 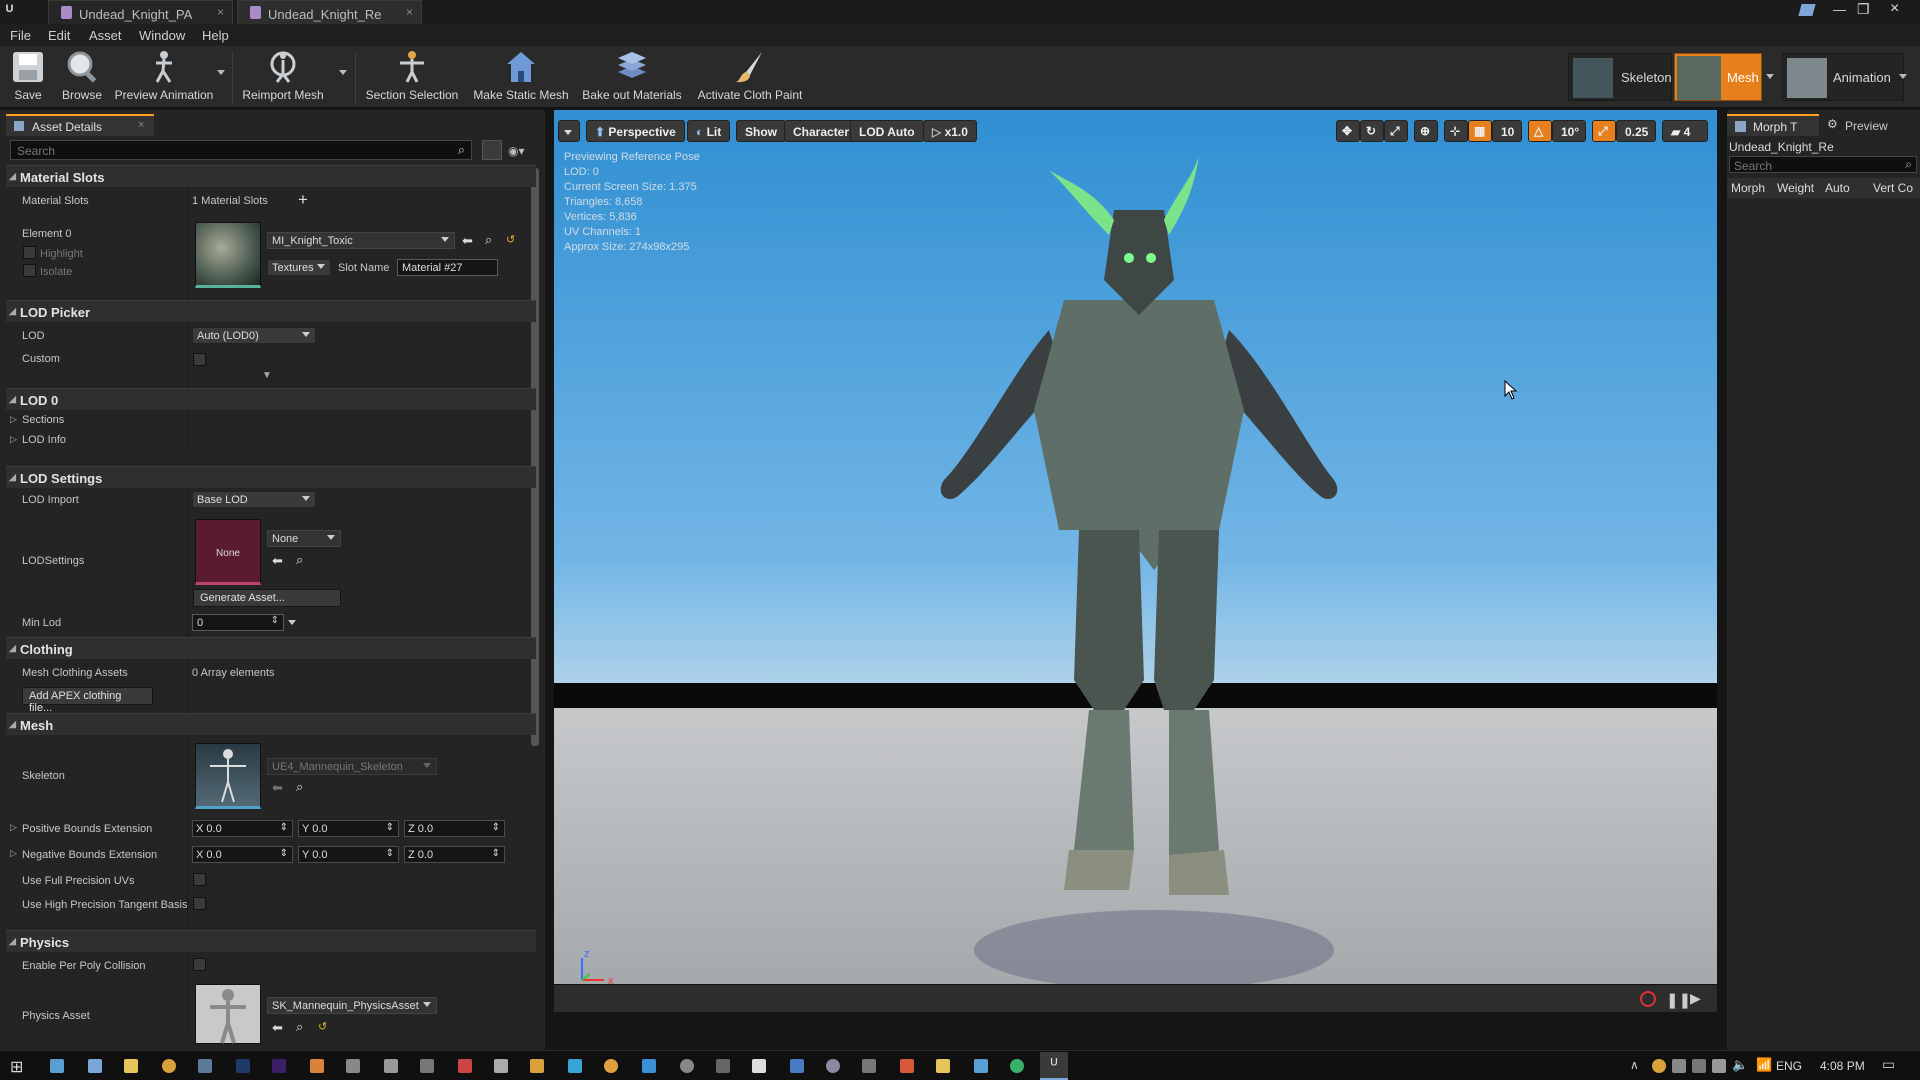 I want to click on negative-bounds-z: Z 0.0 ⇕, so click(x=454, y=854).